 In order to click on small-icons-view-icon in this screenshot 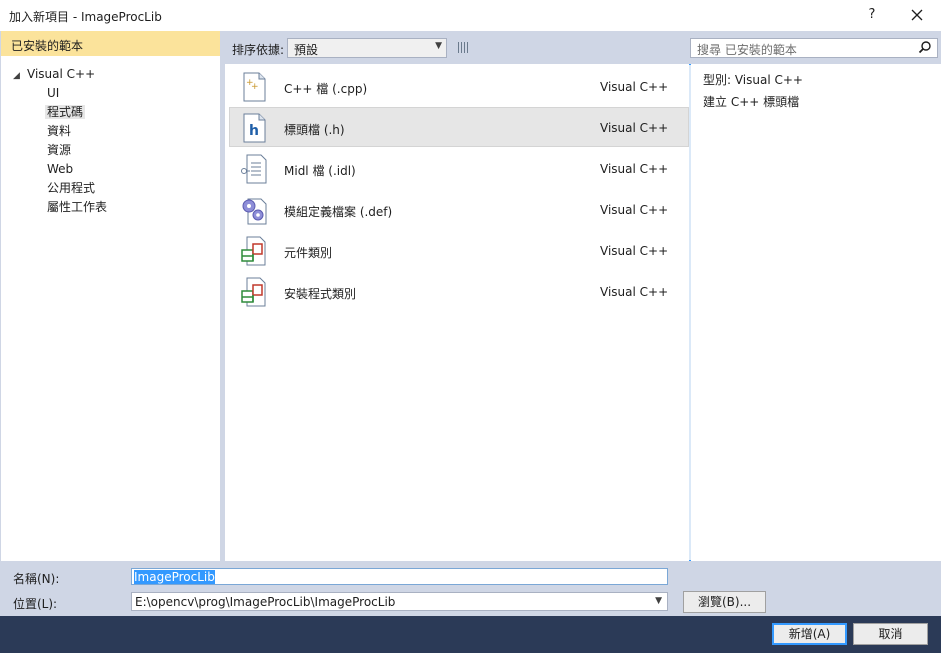, I will do `click(463, 47)`.